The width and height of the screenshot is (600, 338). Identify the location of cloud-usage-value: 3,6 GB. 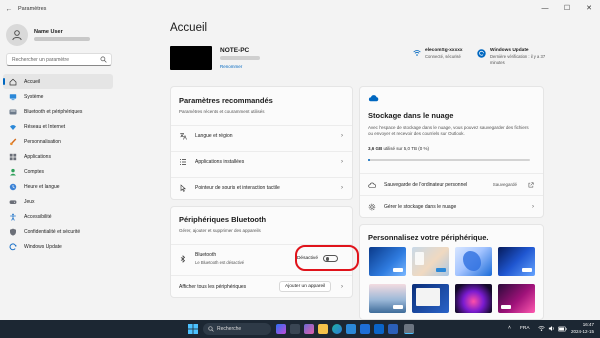
(375, 148).